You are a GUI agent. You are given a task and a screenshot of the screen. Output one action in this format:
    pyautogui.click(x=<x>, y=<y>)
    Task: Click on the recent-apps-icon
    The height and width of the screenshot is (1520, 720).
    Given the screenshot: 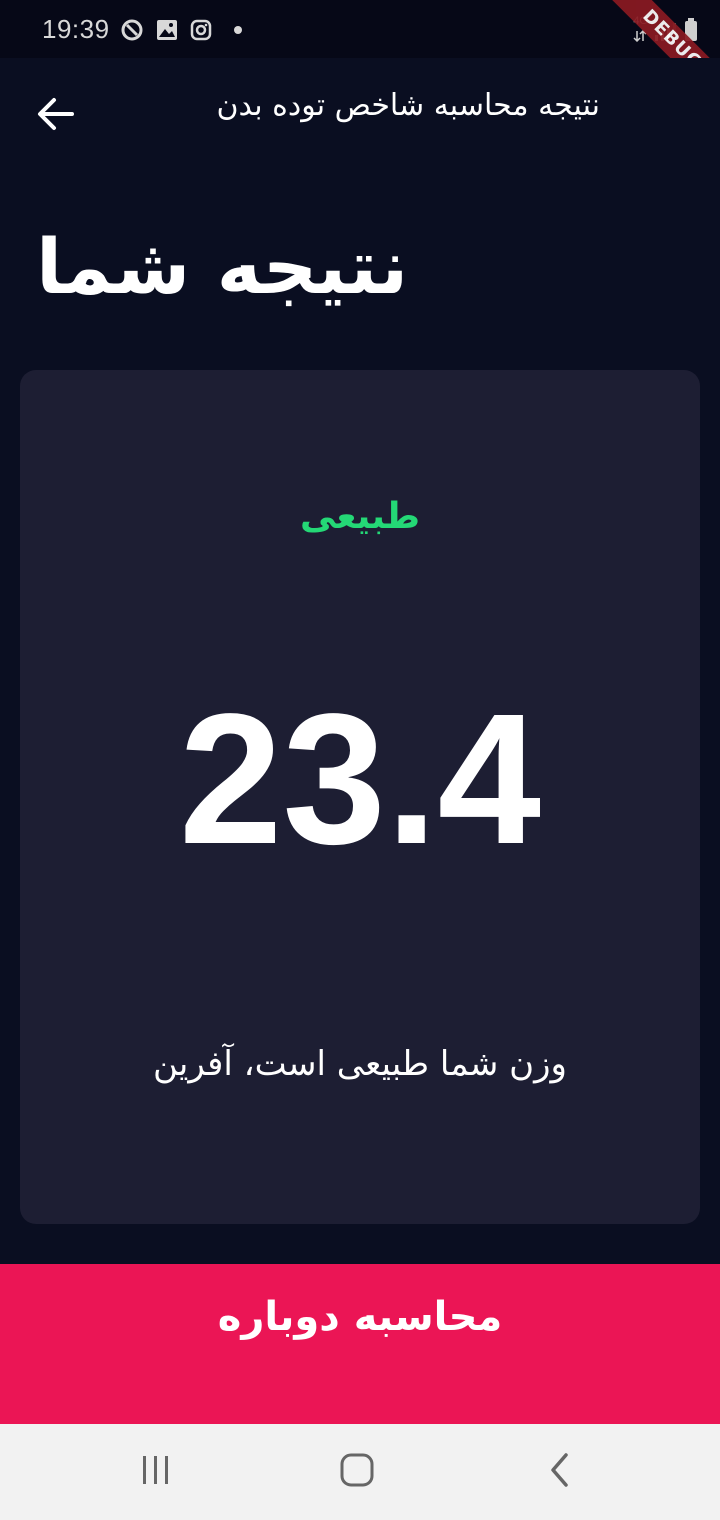 What is the action you would take?
    pyautogui.click(x=156, y=1472)
    